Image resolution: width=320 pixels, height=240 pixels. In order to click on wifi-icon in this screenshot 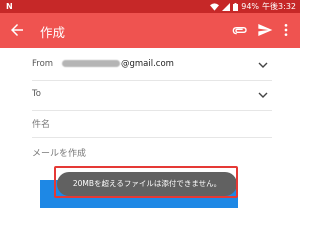, I will do `click(215, 6)`.